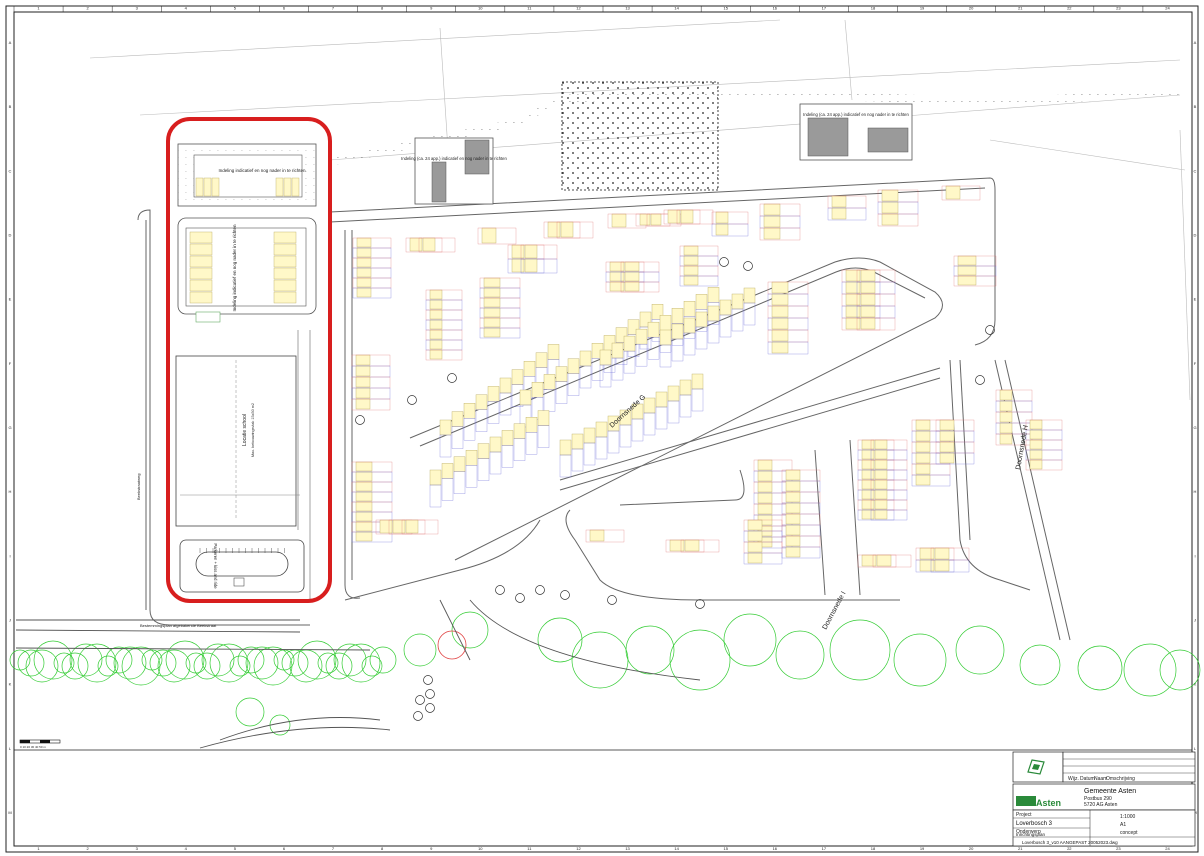  I want to click on row-letter: M, so click(9, 812).